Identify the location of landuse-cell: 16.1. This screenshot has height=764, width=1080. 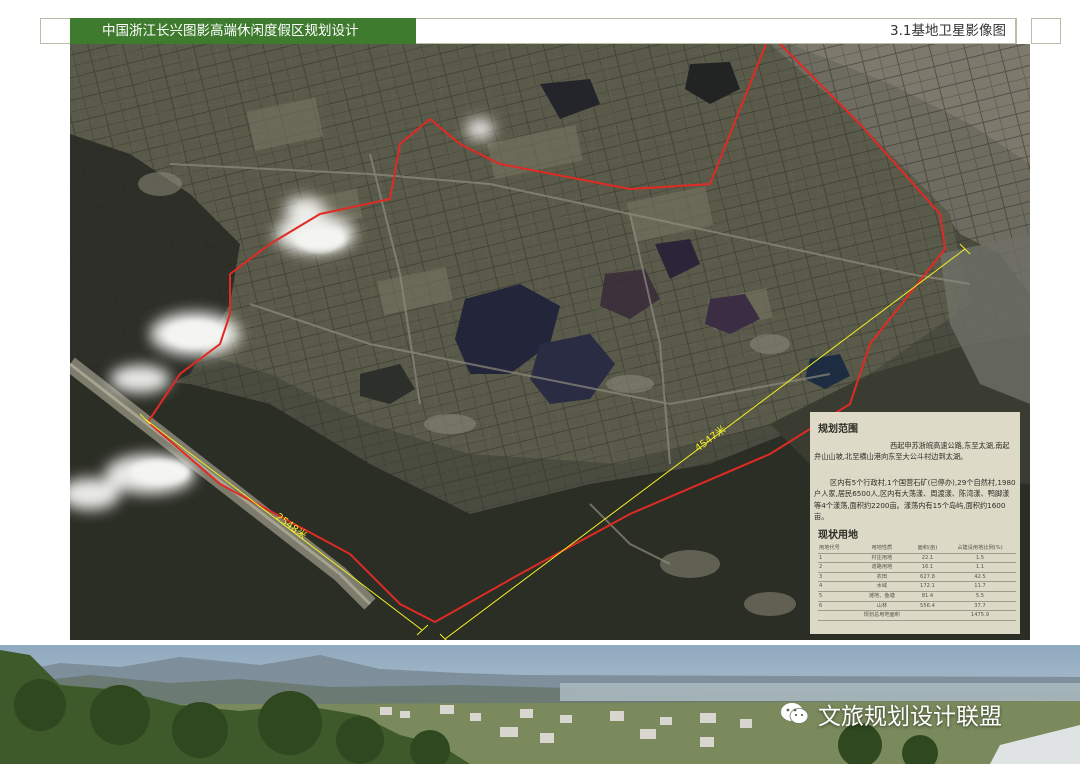
(927, 567).